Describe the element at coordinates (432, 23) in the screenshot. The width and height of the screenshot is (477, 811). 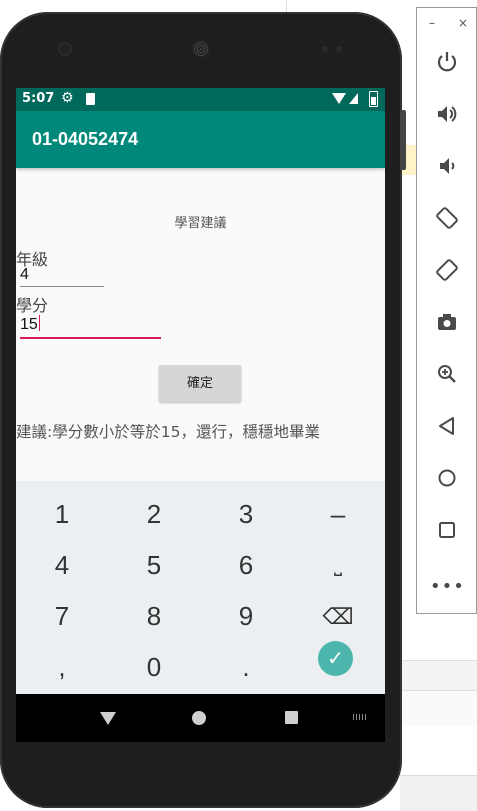
I see `minimize-button: –` at that location.